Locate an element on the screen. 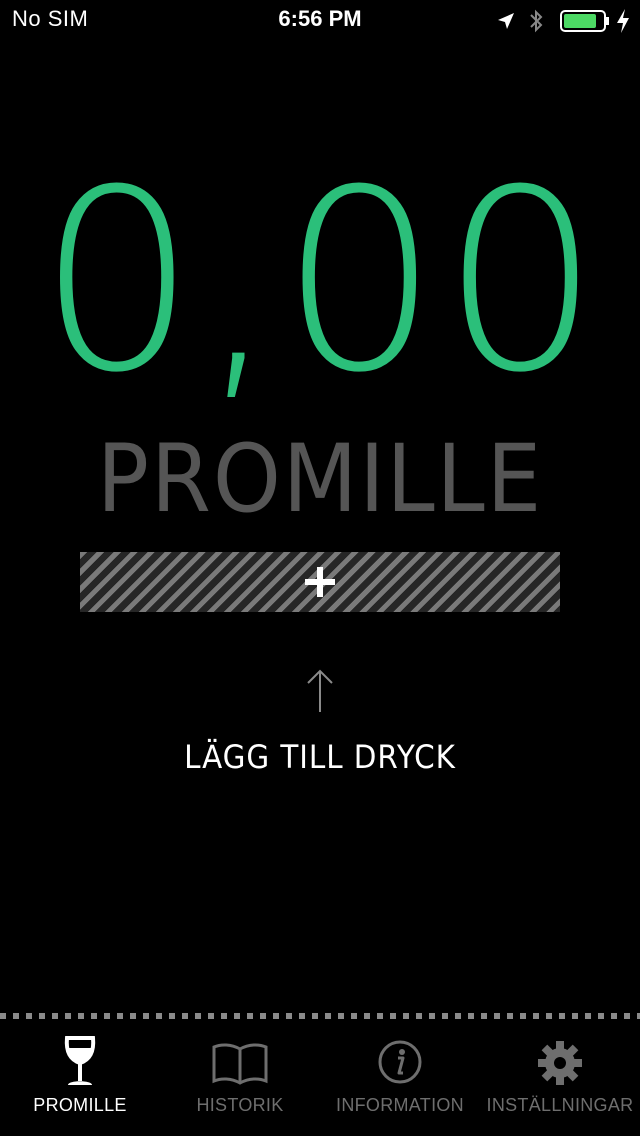 This screenshot has height=1136, width=640. tab-installningar-label: INSTÄLLNINGAR is located at coordinates (560, 1105).